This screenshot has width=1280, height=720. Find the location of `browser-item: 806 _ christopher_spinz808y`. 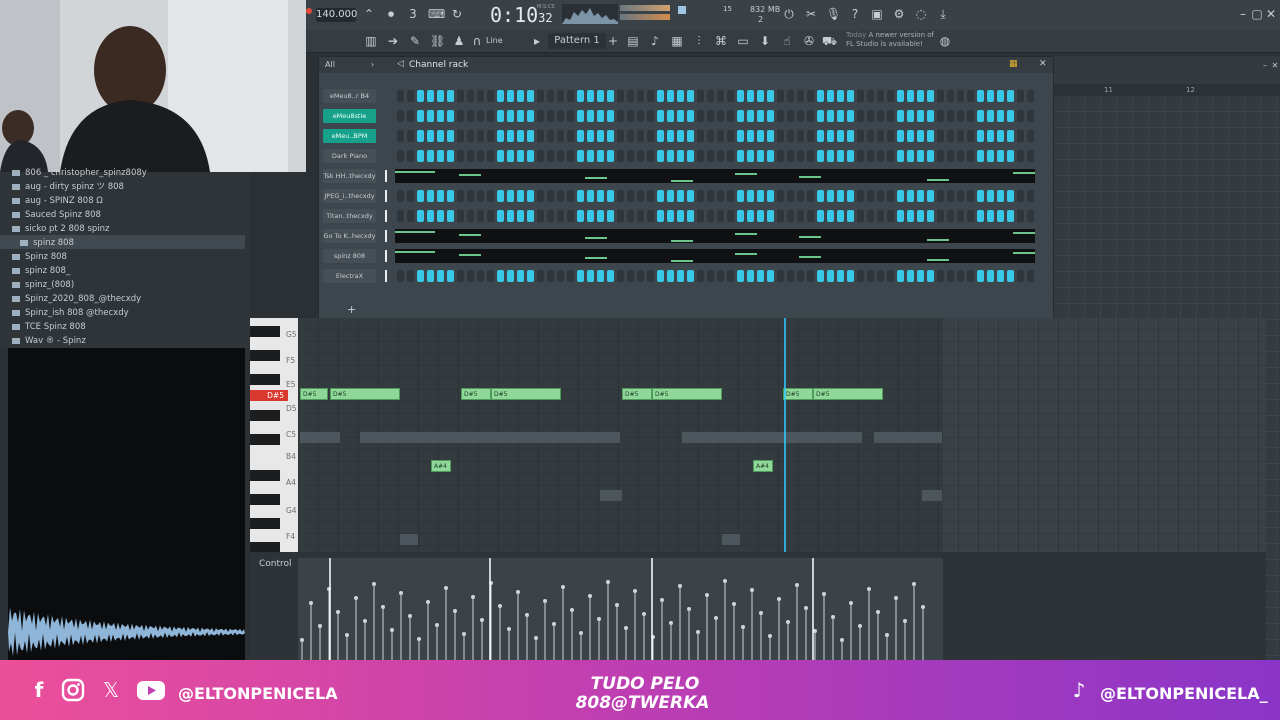

browser-item: 806 _ christopher_spinz808y is located at coordinates (79, 173).